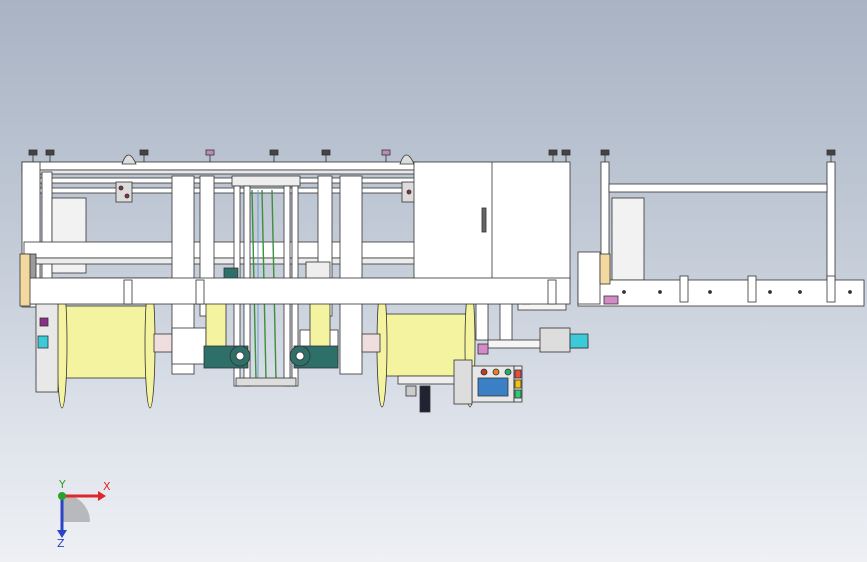  What do you see at coordinates (107, 486) in the screenshot?
I see `x-axis-label: X` at bounding box center [107, 486].